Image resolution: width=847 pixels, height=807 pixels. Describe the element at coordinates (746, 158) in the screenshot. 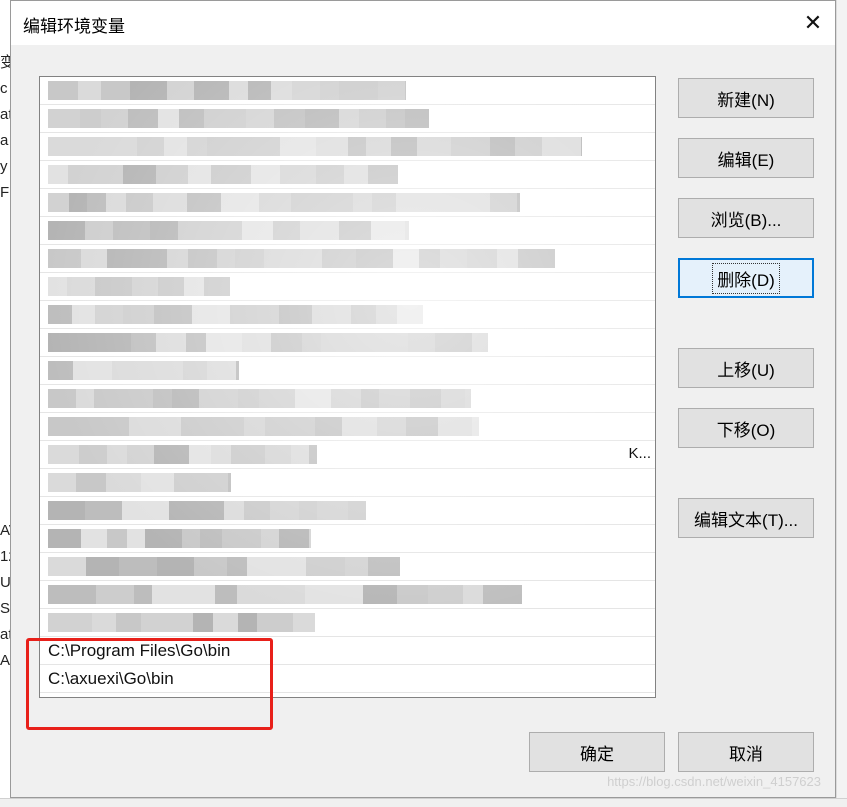

I see `edit-button: 编辑(E)` at that location.